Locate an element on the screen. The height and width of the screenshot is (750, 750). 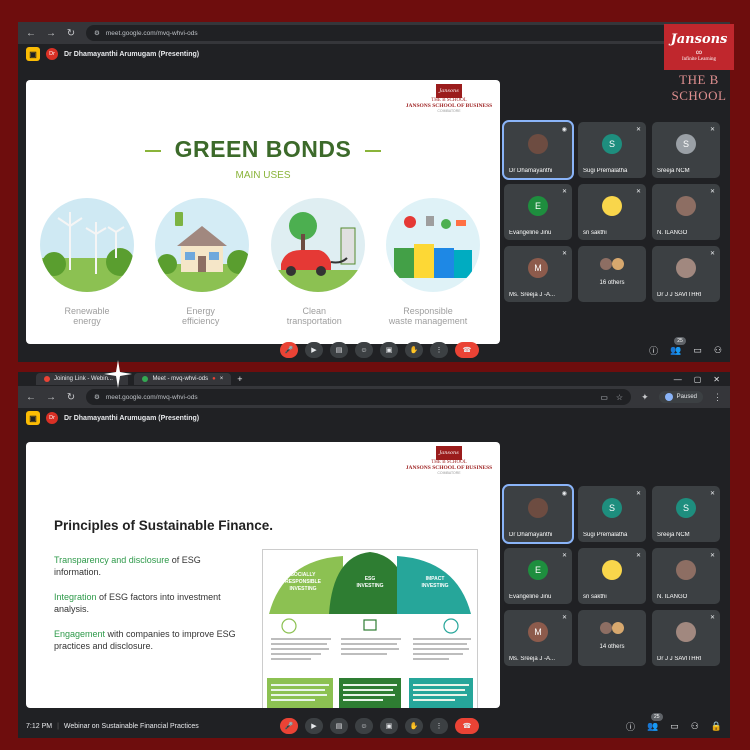
esg-label-1: ESG is located at coordinates (370, 579).